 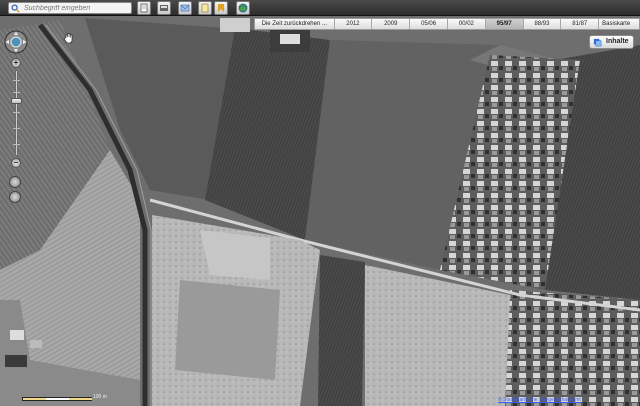 What do you see at coordinates (16, 101) in the screenshot?
I see `zoom-slider-handle` at bounding box center [16, 101].